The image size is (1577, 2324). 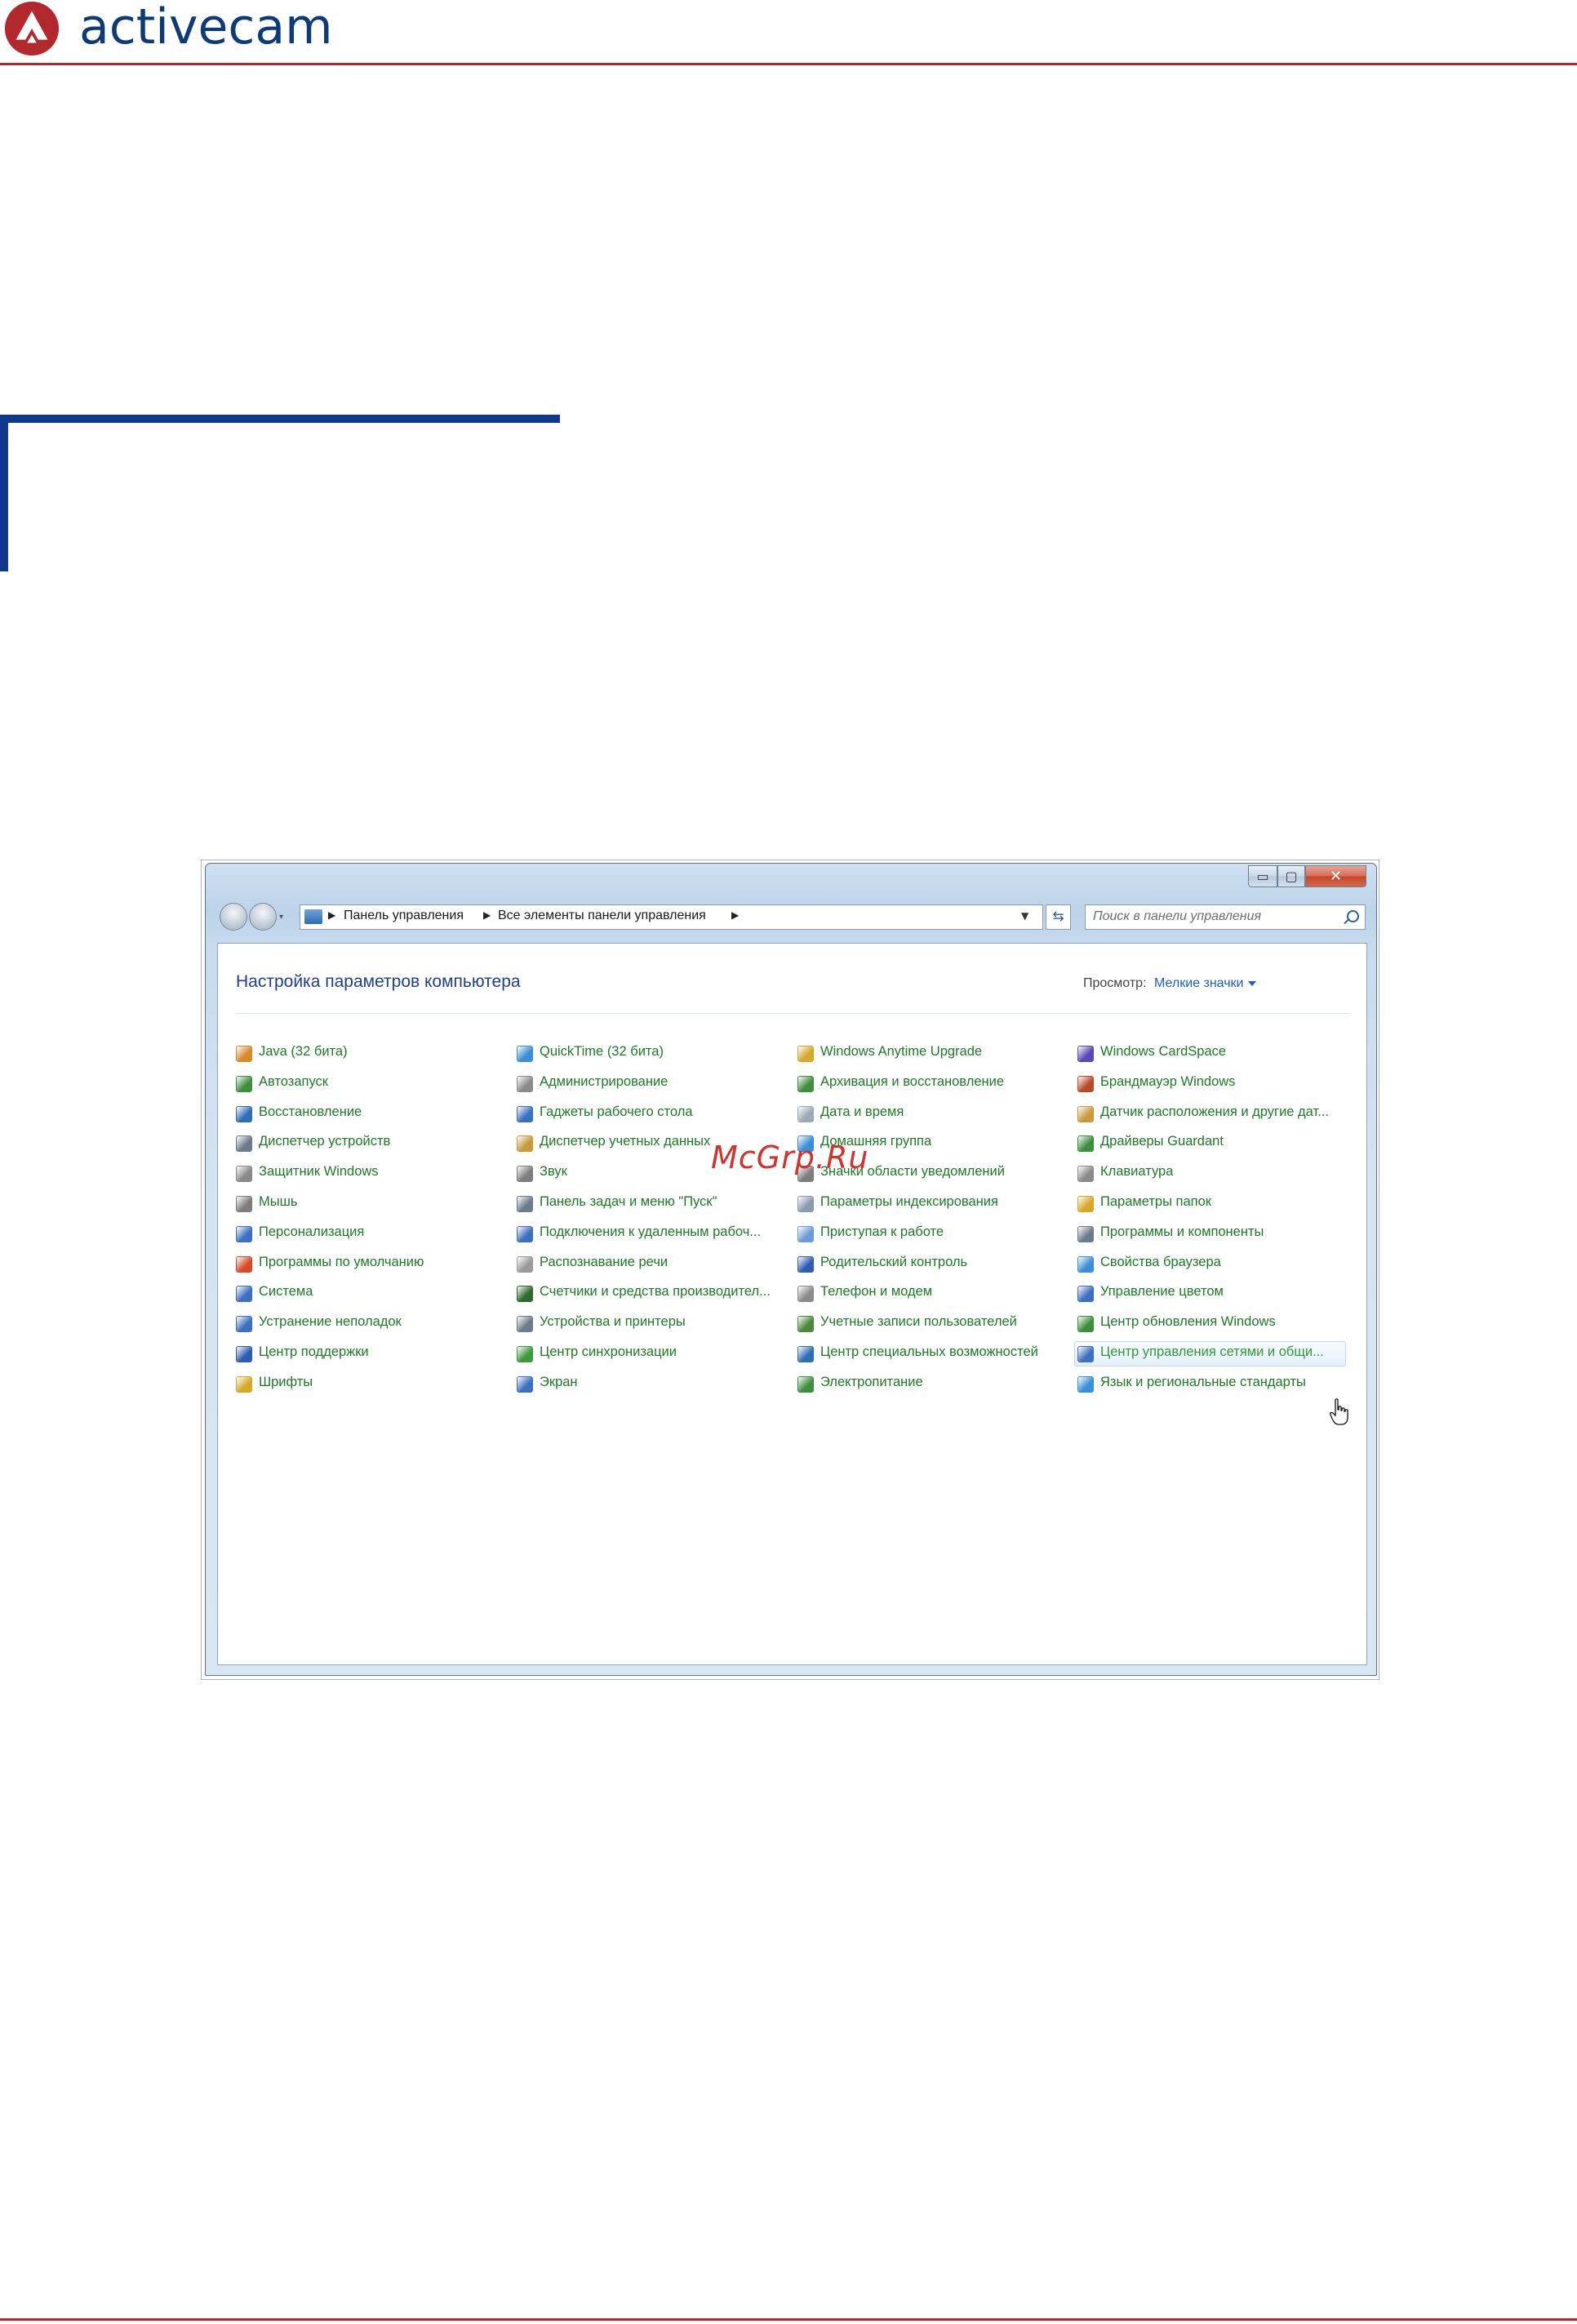 I want to click on control-panel-item-label: Язык и региональные стандарты, so click(x=1203, y=1381).